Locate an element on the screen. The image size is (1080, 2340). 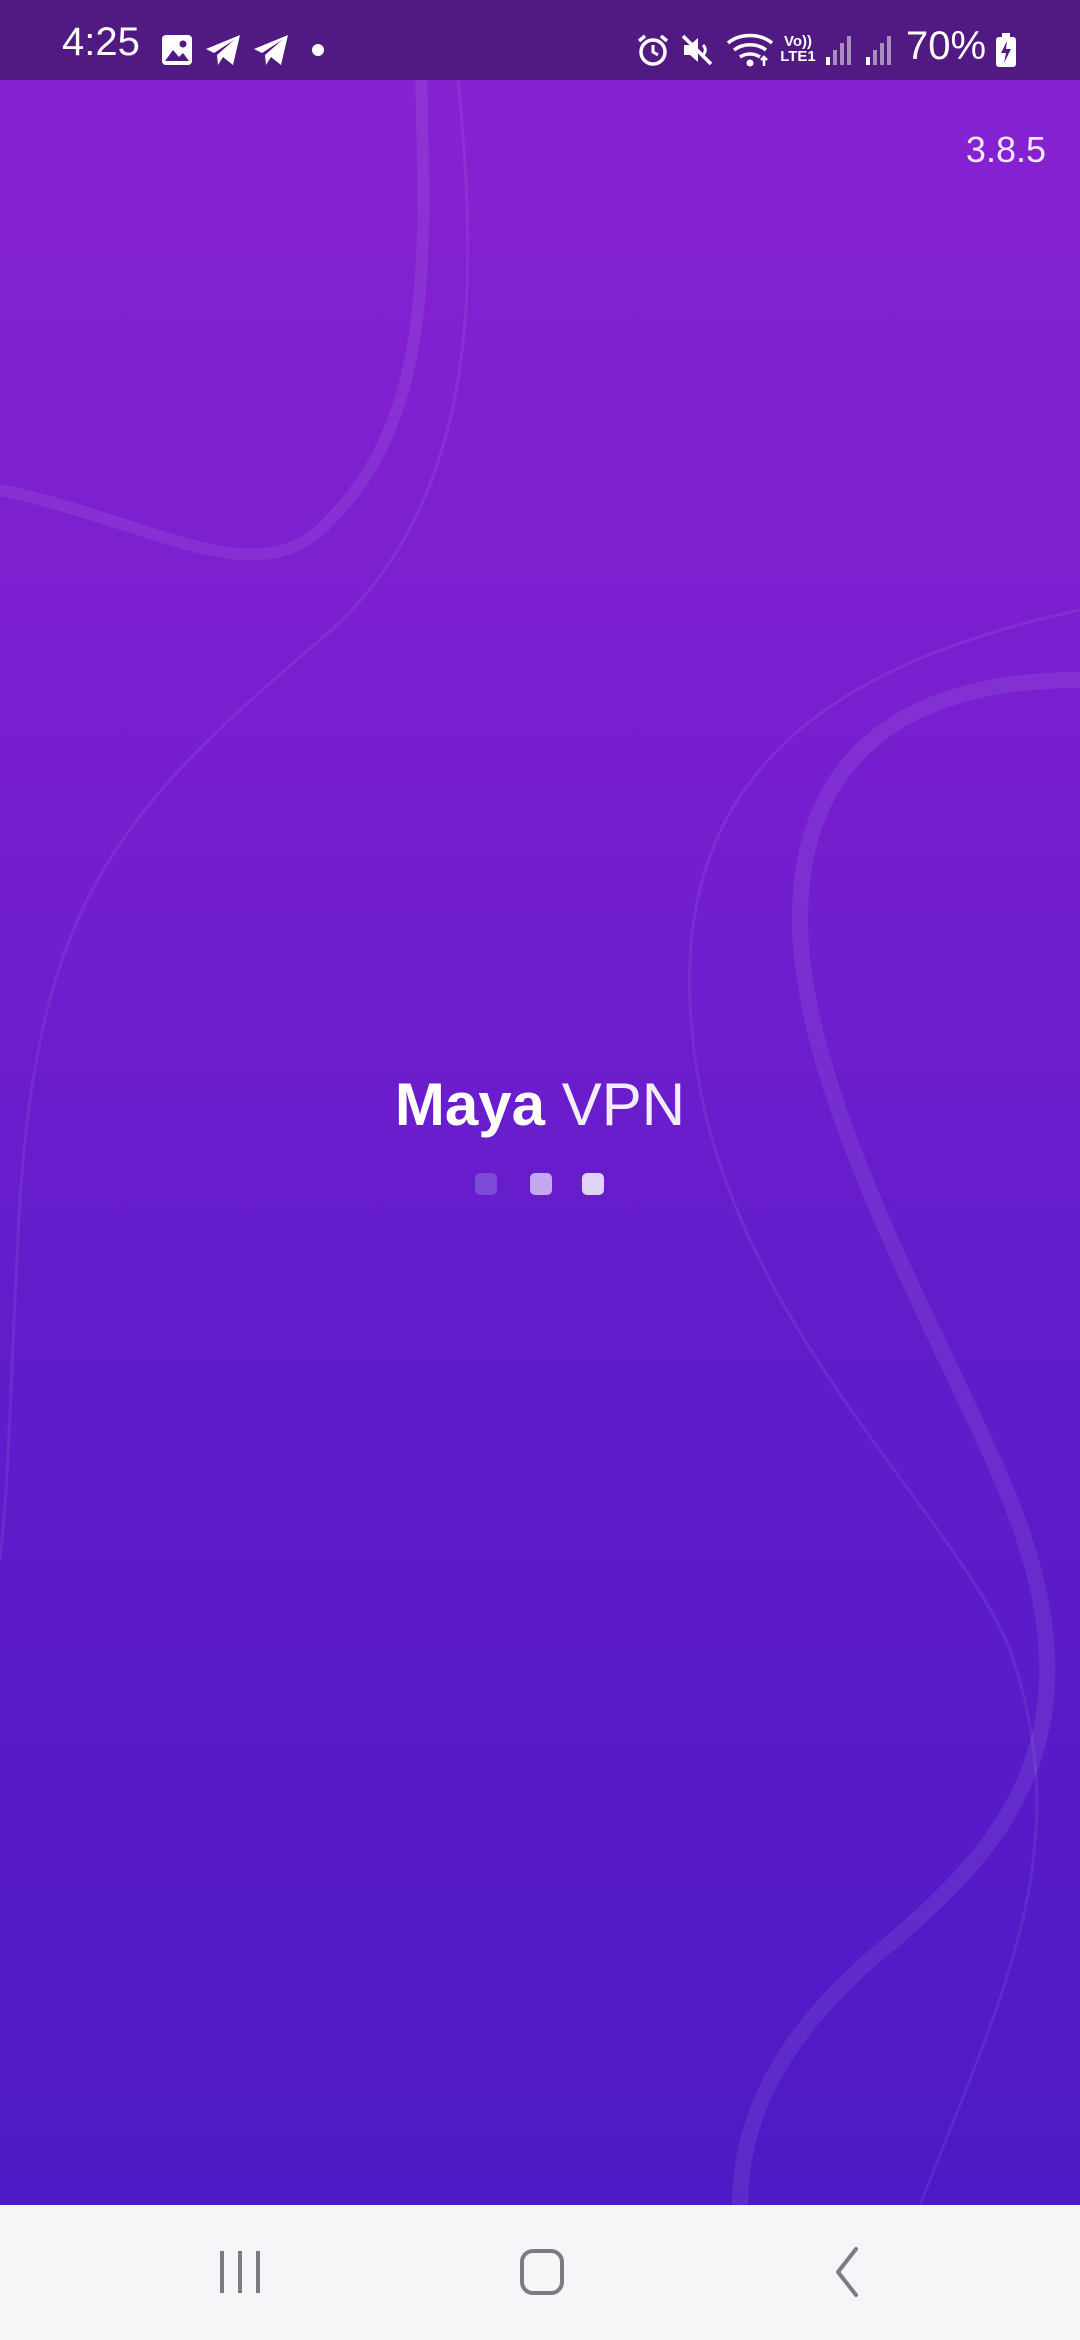
navigation-bar is located at coordinates (540, 2272).